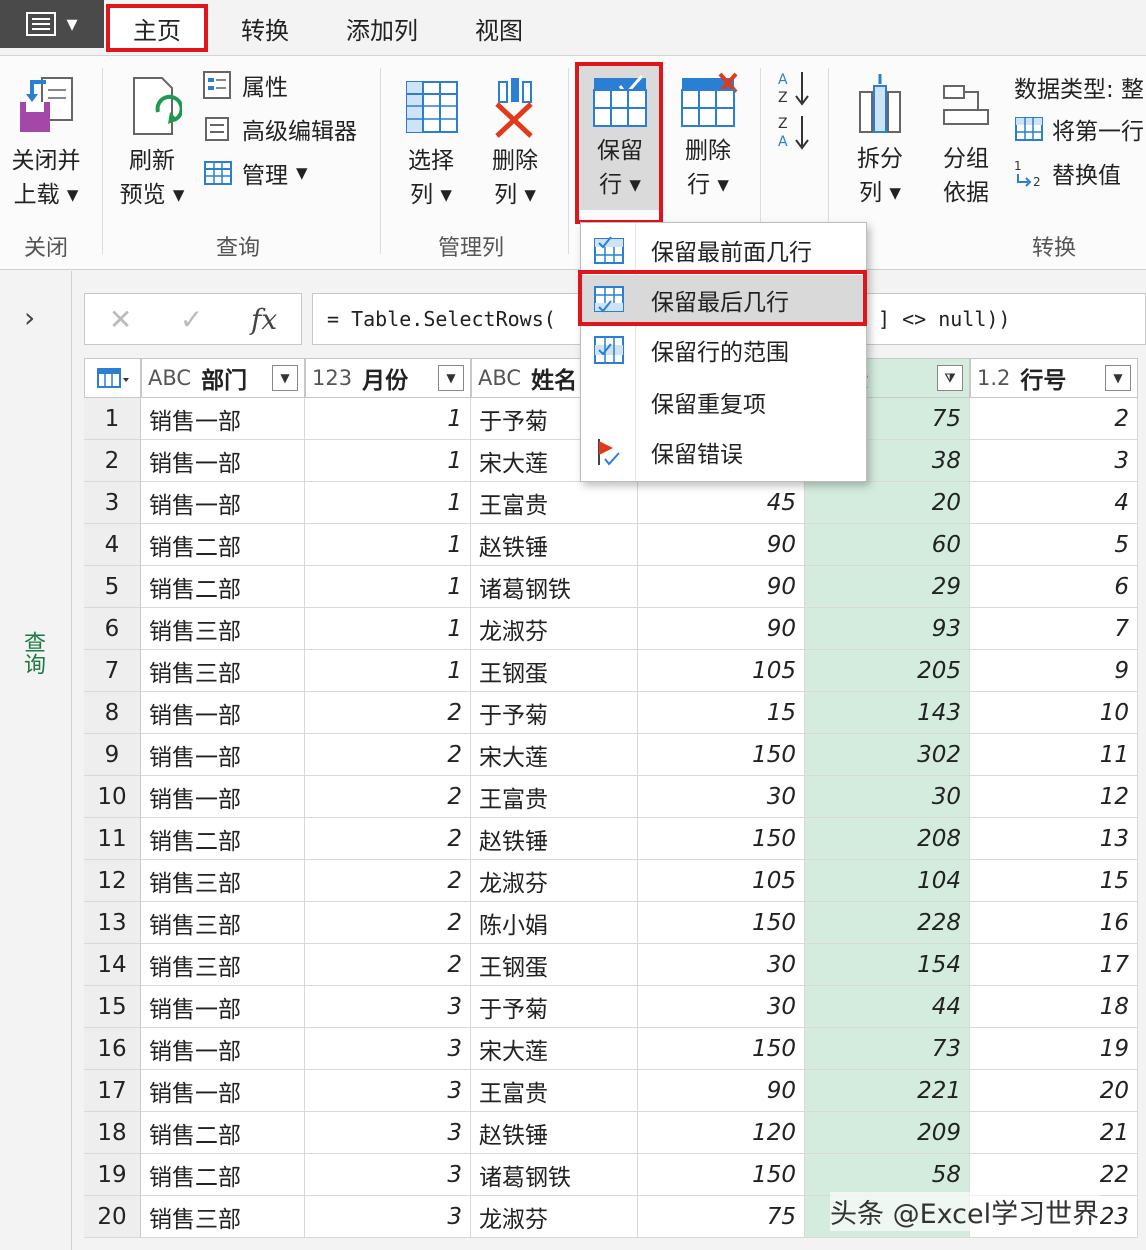 The image size is (1146, 1250). I want to click on data-type-dropdown: 数据类型: 整, so click(1079, 87).